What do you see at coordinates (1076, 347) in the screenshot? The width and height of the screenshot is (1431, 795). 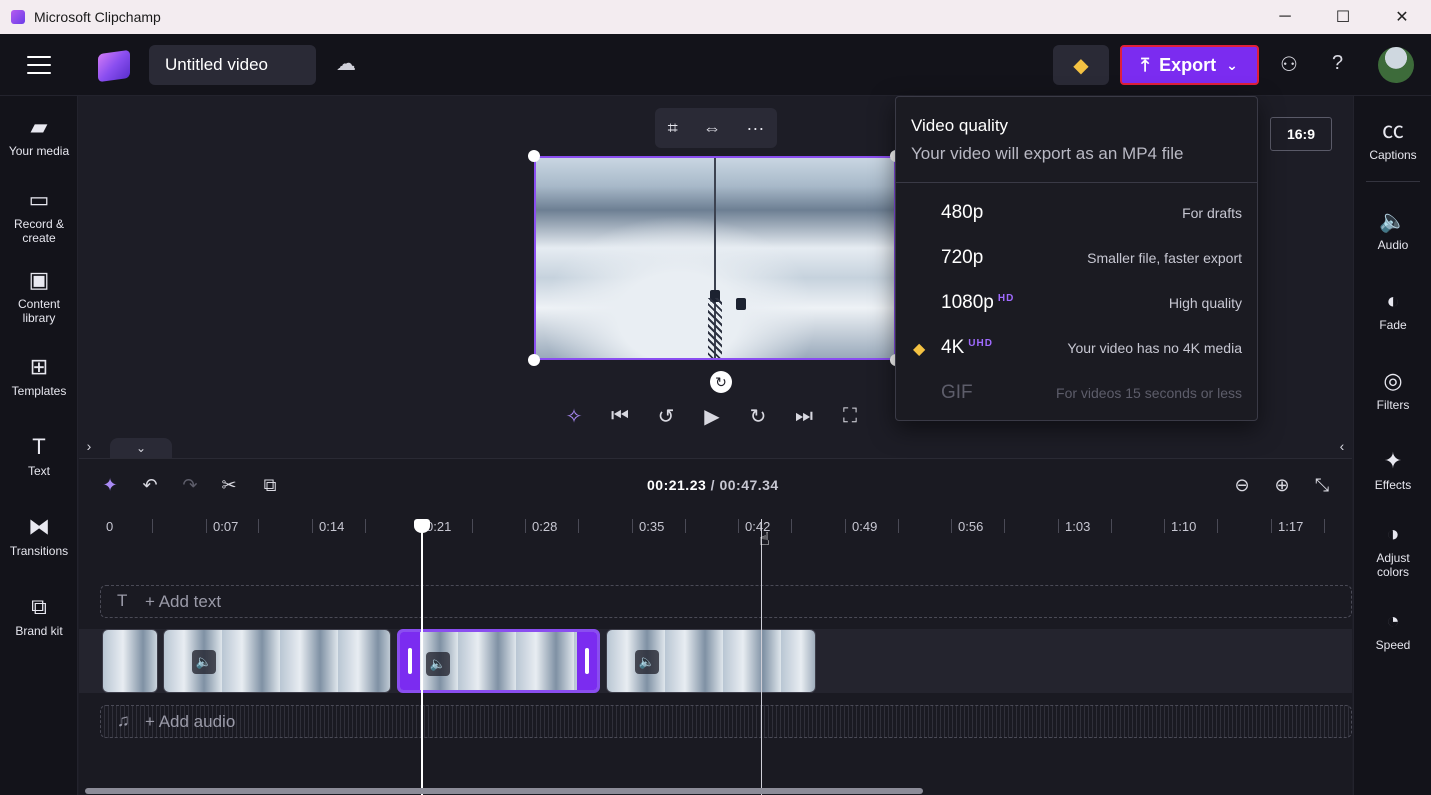 I see `quality-option-4k: ◆ 4K UHD Your video has no 4K media` at bounding box center [1076, 347].